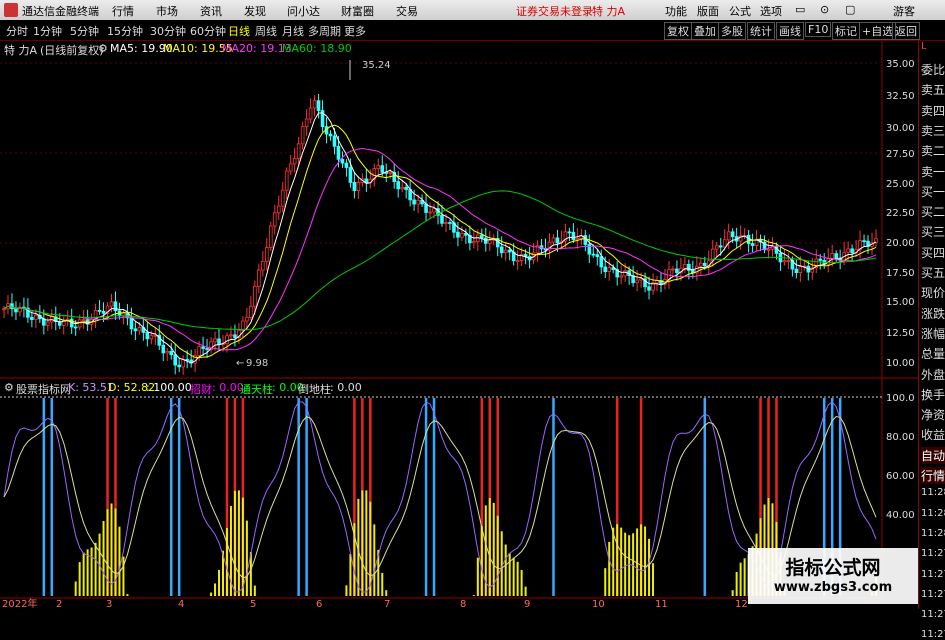 This screenshot has height=640, width=945. What do you see at coordinates (933, 455) in the screenshot?
I see `side-item: 自动` at bounding box center [933, 455].